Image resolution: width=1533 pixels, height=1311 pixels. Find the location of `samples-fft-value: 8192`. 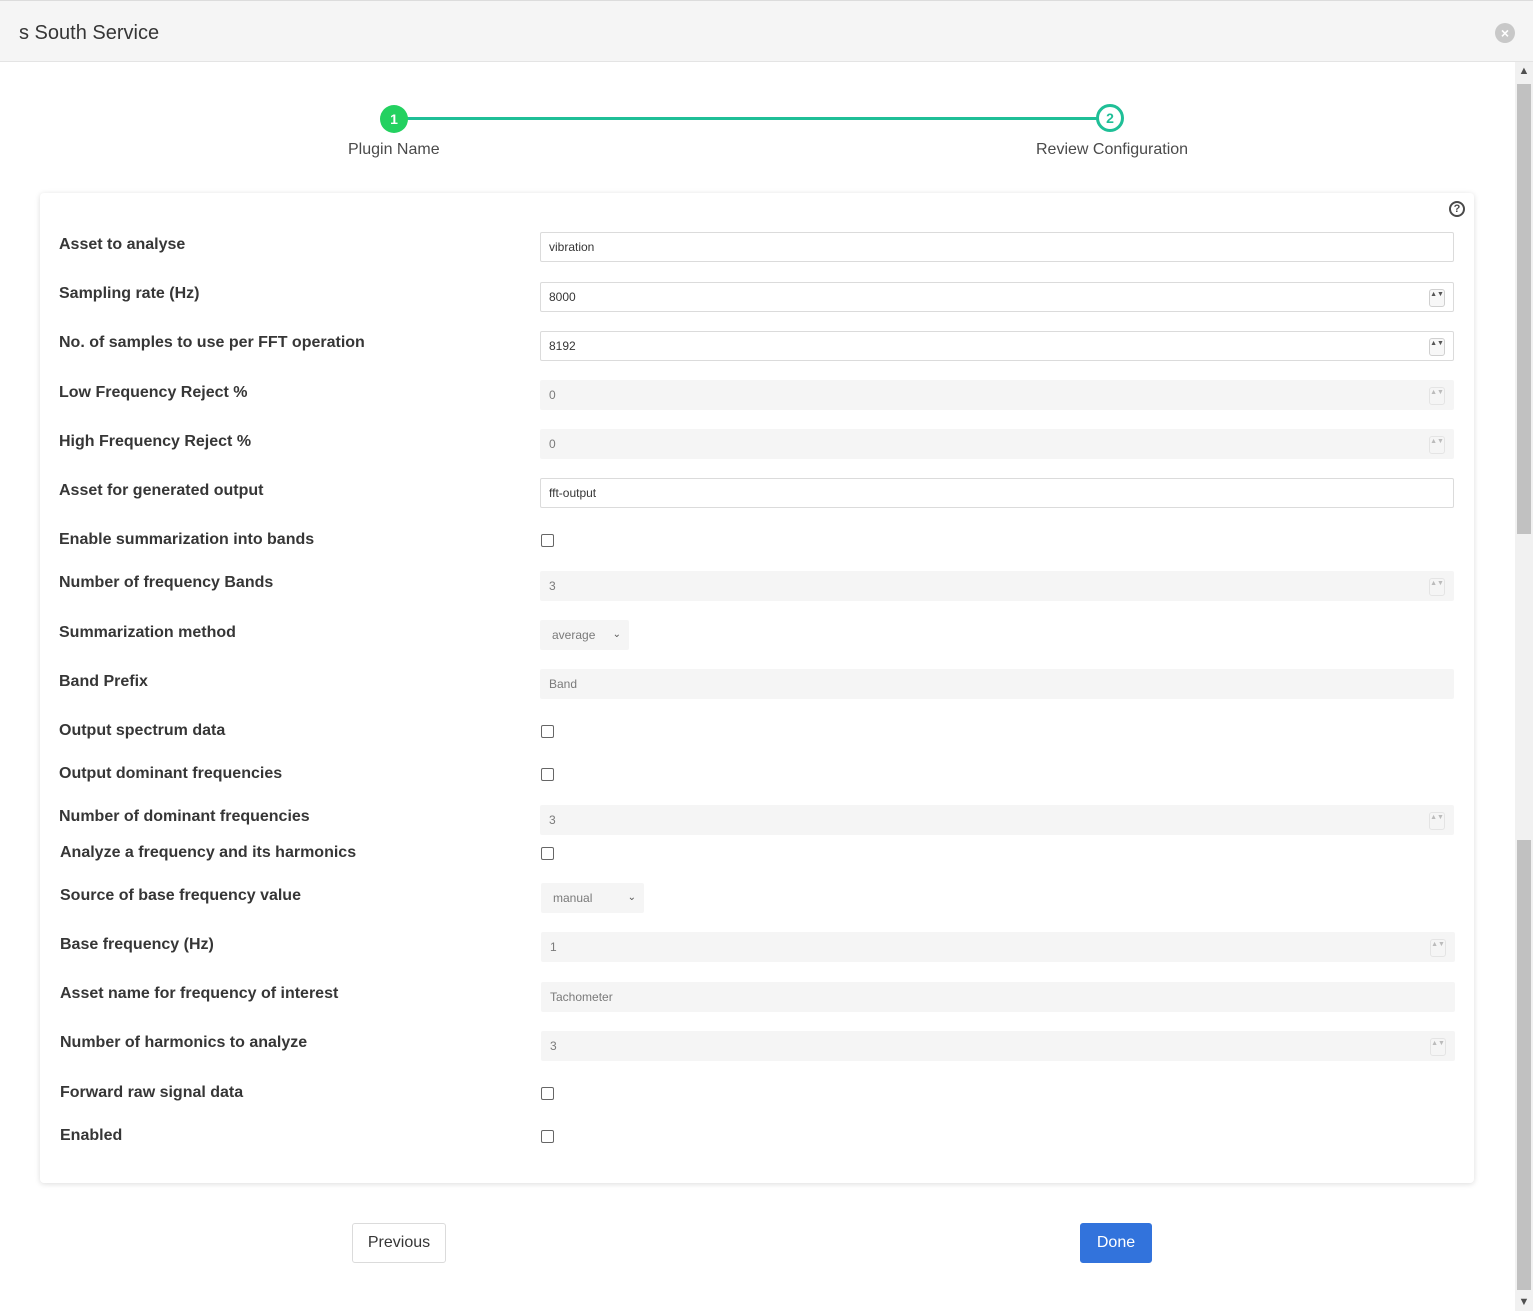

samples-fft-value: 8192 is located at coordinates (562, 346).